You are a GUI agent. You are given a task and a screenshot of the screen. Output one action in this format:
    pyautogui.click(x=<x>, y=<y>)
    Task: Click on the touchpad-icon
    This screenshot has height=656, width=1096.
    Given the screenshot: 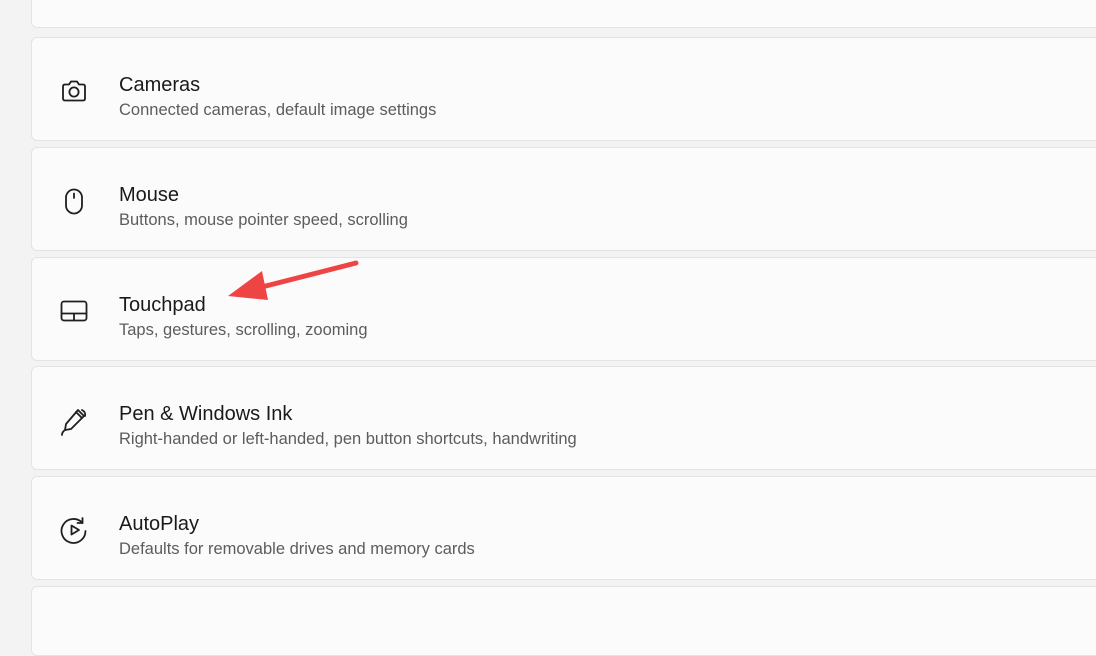 What is the action you would take?
    pyautogui.click(x=74, y=311)
    